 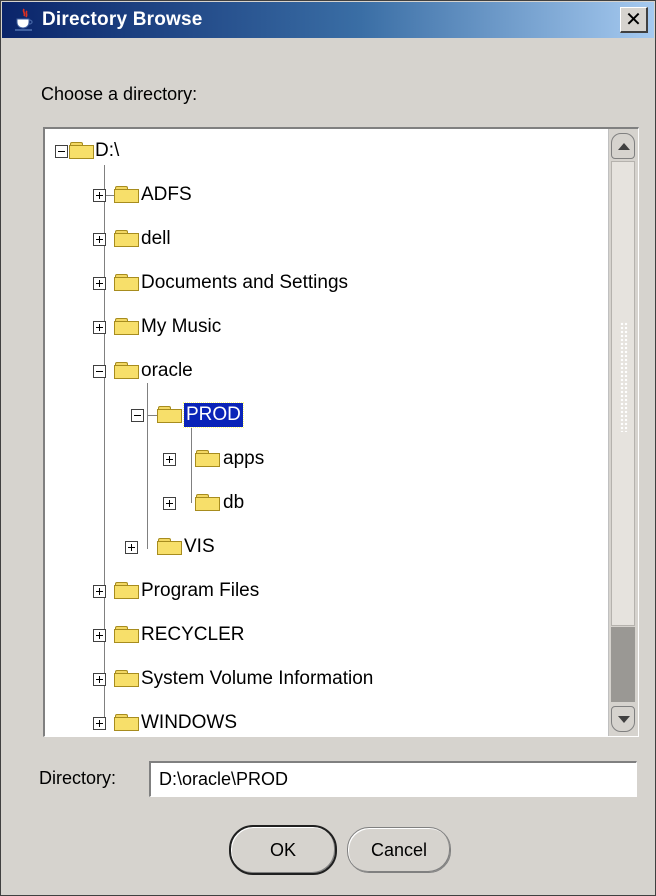 What do you see at coordinates (167, 370) in the screenshot?
I see `tree-node-label: oracle` at bounding box center [167, 370].